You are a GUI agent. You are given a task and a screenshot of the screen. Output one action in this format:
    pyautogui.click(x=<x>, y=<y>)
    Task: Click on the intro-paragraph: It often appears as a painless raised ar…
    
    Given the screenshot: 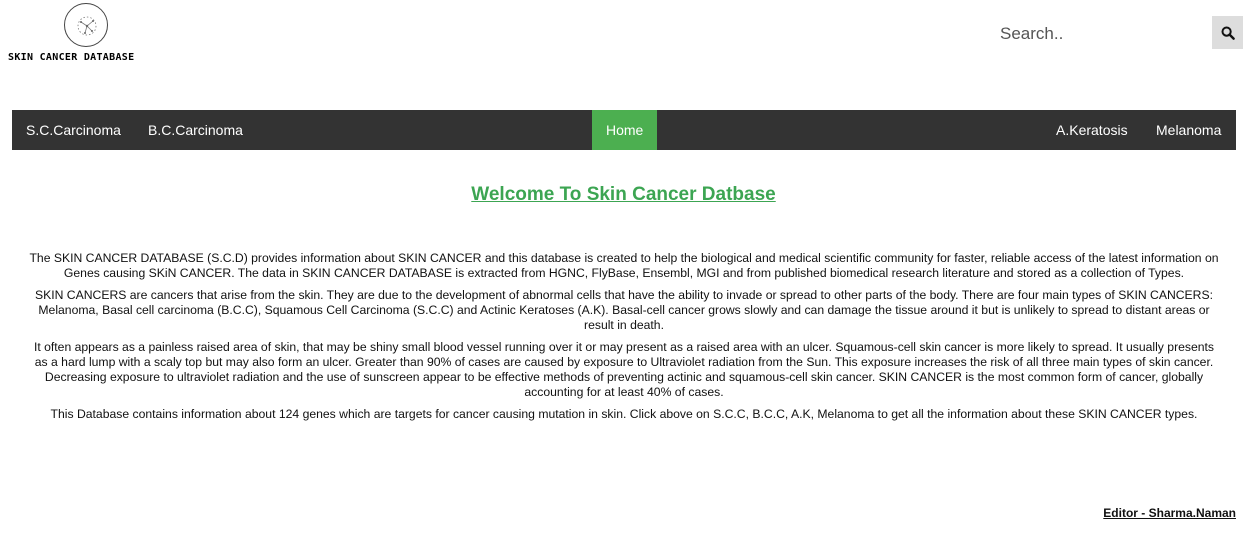 What is the action you would take?
    pyautogui.click(x=624, y=369)
    